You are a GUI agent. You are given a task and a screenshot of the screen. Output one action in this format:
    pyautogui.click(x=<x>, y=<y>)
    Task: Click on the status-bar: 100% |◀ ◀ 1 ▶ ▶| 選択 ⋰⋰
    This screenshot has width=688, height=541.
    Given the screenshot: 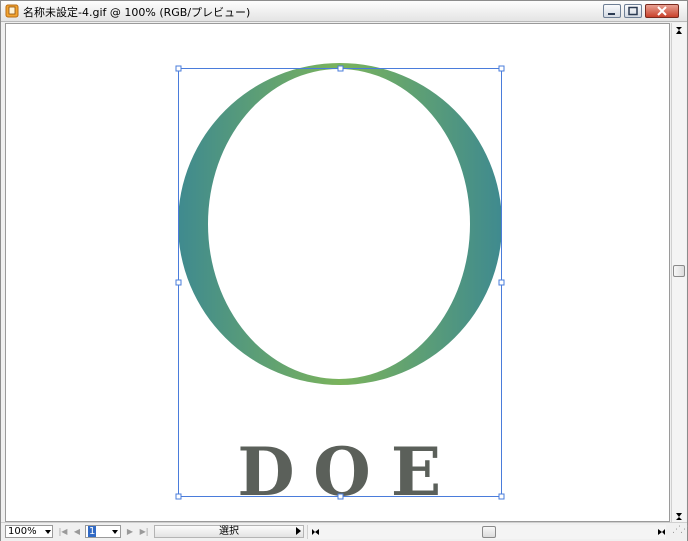 What is the action you would take?
    pyautogui.click(x=344, y=531)
    